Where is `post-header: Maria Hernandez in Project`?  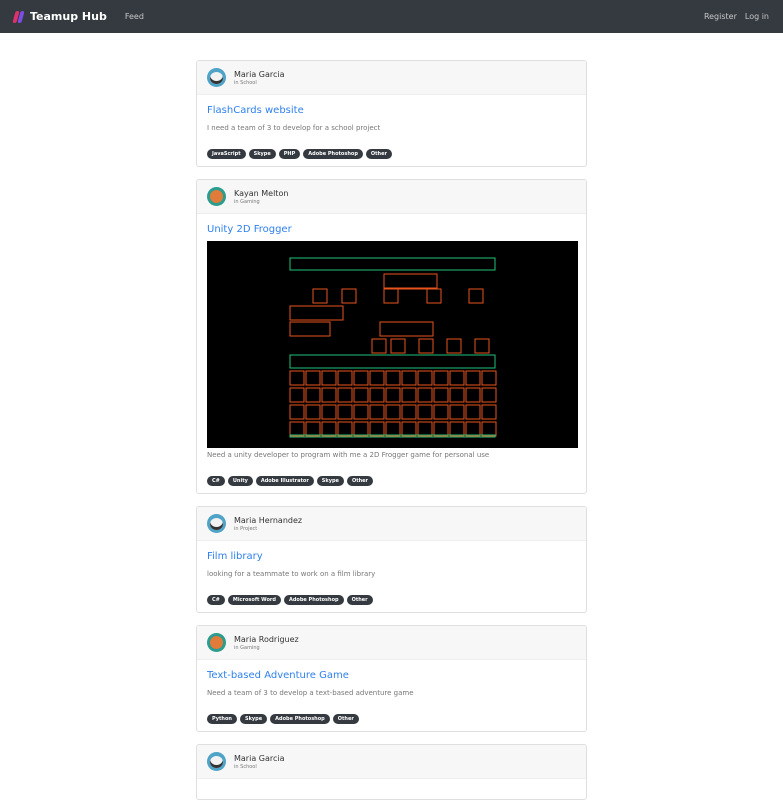 post-header: Maria Hernandez in Project is located at coordinates (391, 524).